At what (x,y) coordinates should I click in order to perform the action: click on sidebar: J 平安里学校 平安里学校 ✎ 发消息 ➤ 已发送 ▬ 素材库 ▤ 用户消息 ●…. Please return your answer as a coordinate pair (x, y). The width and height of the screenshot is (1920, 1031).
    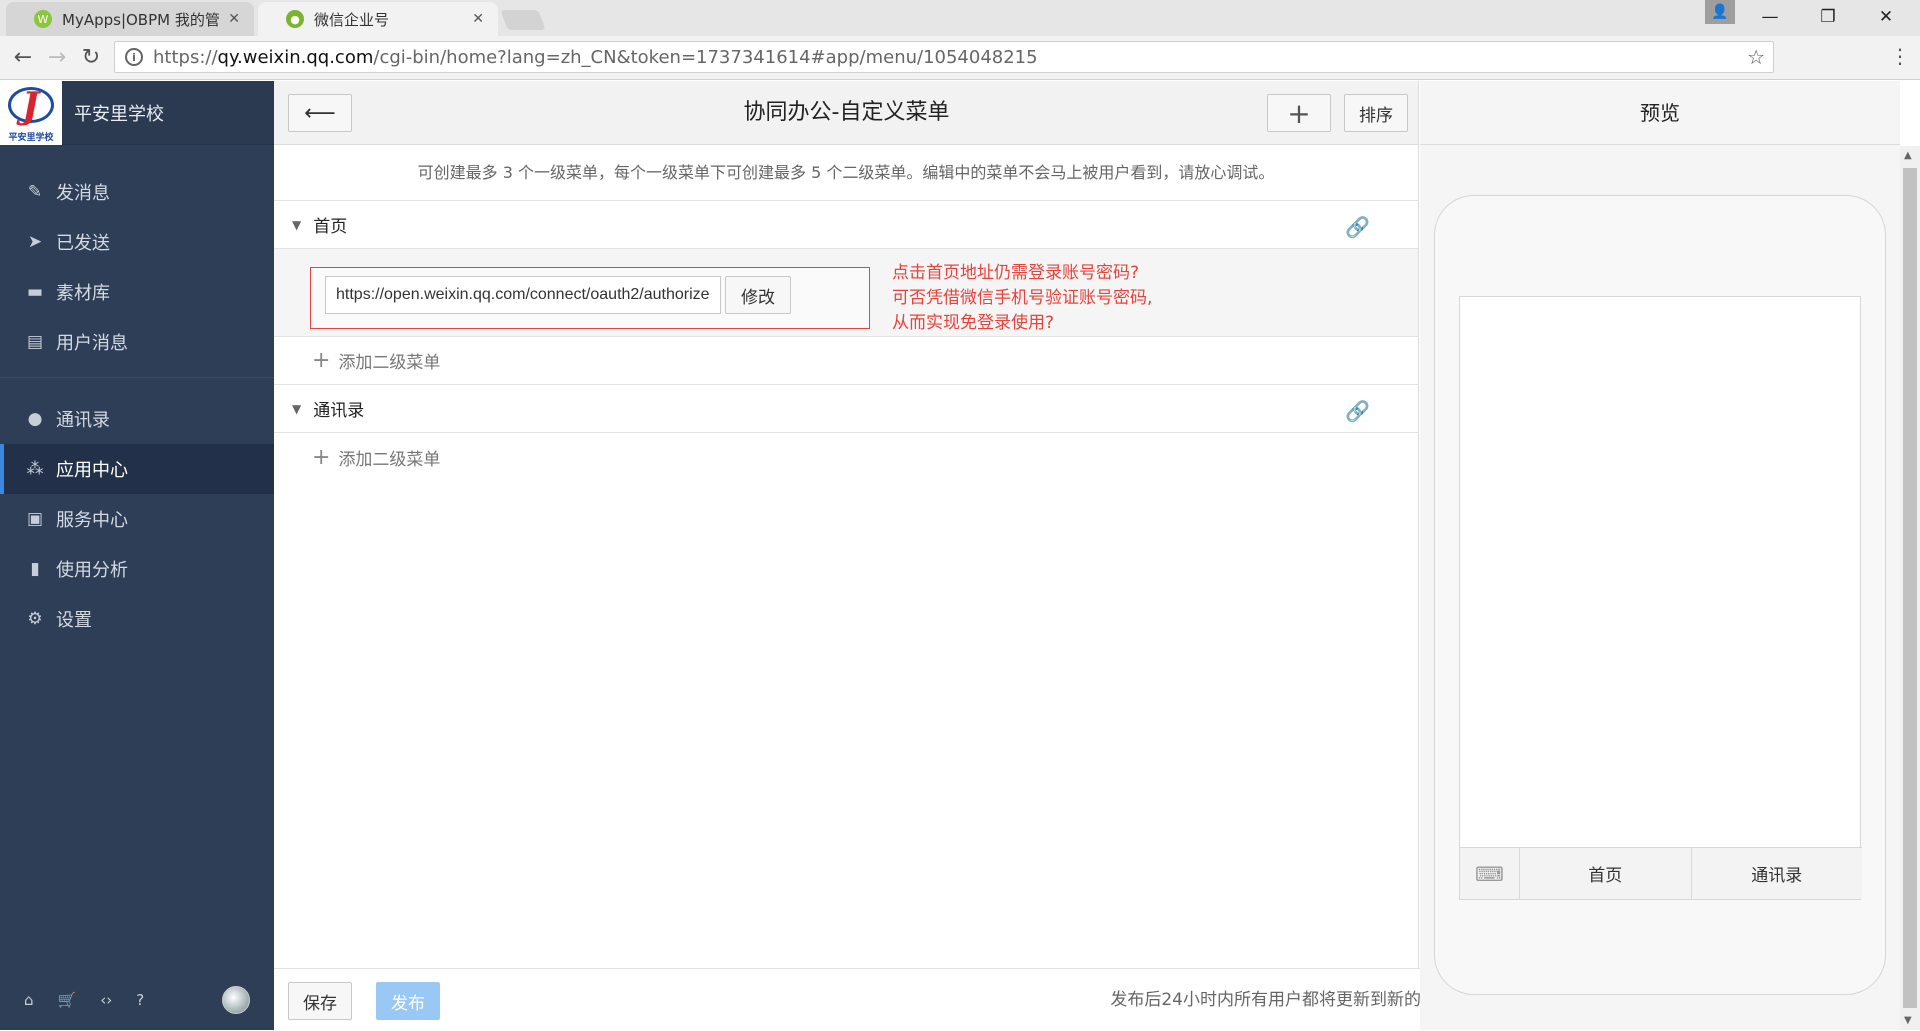
    Looking at the image, I should click on (137, 555).